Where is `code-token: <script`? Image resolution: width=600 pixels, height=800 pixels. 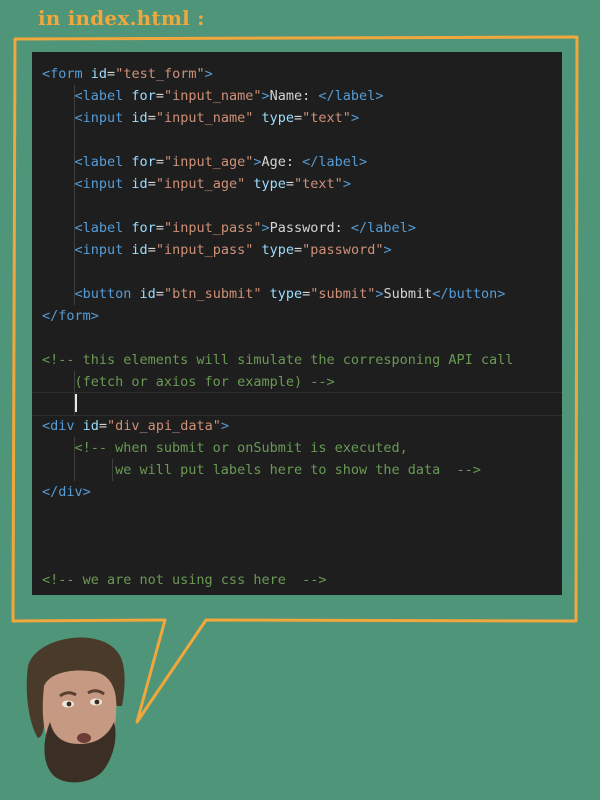 code-token: <script is located at coordinates (74, 594).